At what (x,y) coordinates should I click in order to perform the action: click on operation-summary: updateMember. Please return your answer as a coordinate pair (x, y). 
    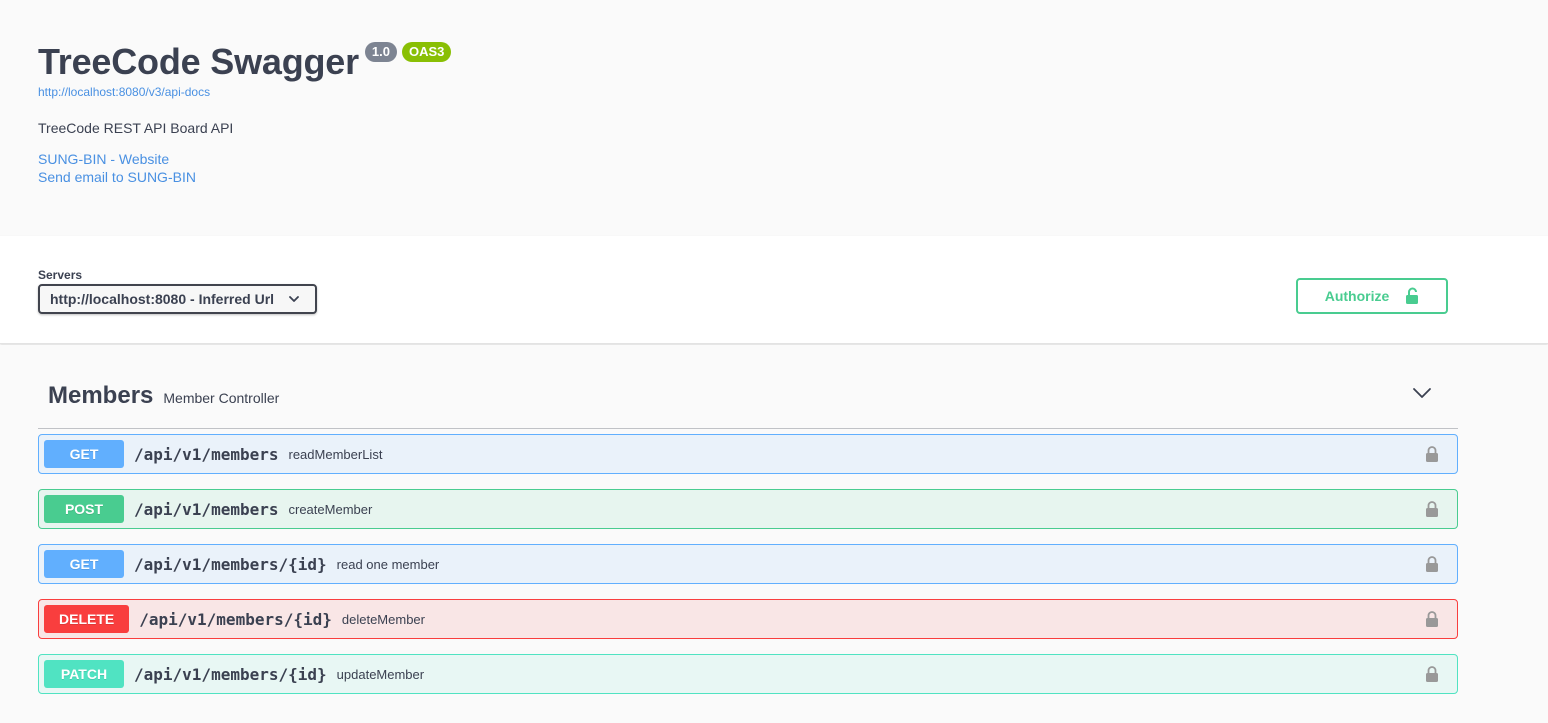
    Looking at the image, I should click on (380, 674).